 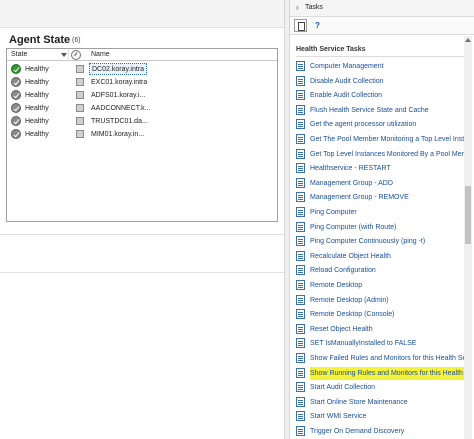 I want to click on task-item: Enable Audit Collection, so click(x=383, y=95).